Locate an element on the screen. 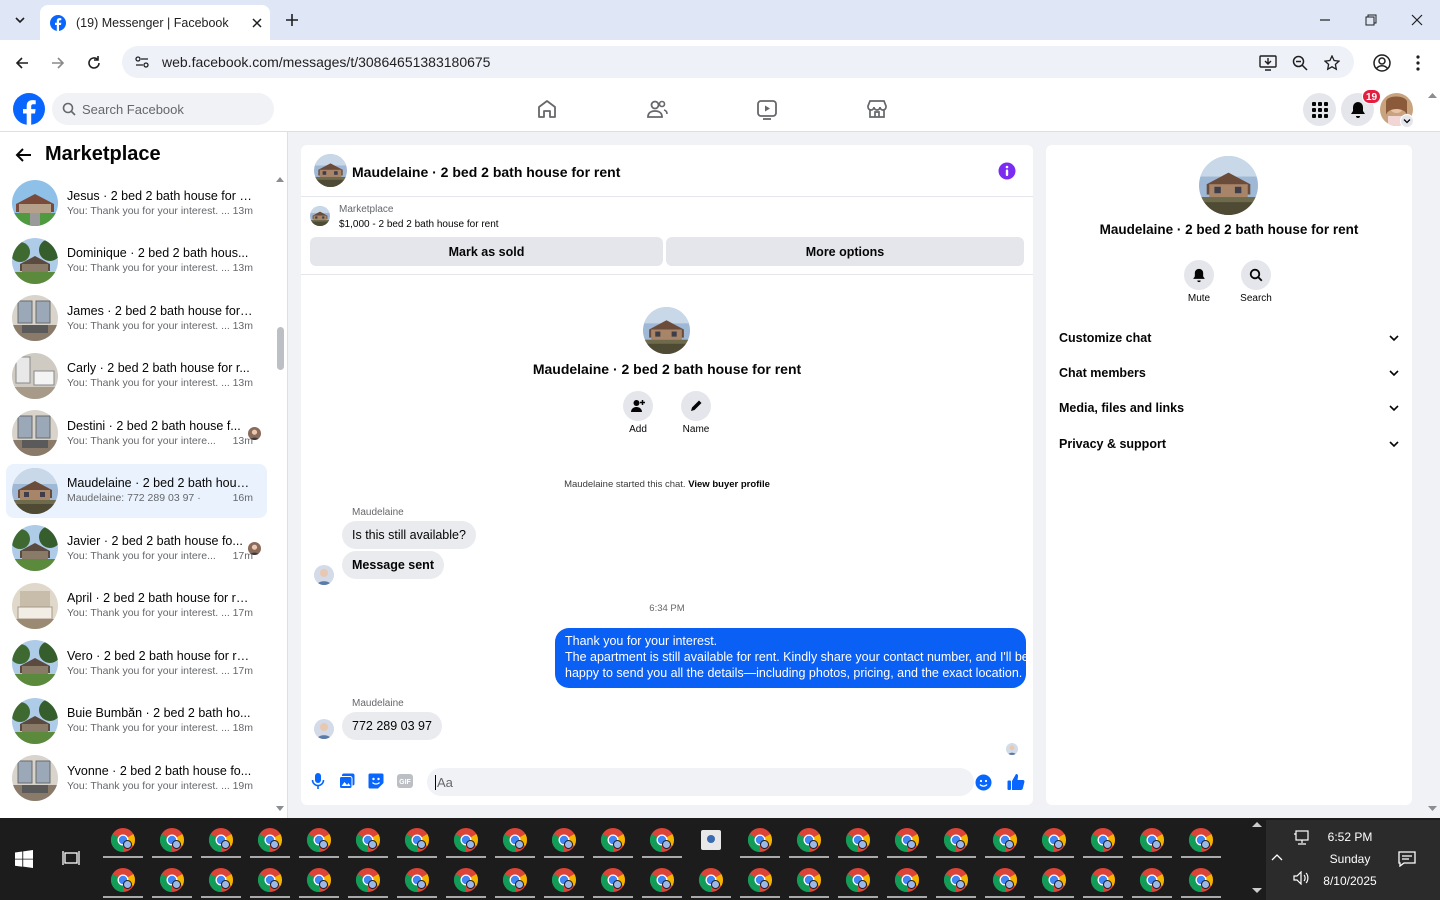 Image resolution: width=1440 pixels, height=900 pixels. customize-chat-row: Customize chat is located at coordinates (1229, 338).